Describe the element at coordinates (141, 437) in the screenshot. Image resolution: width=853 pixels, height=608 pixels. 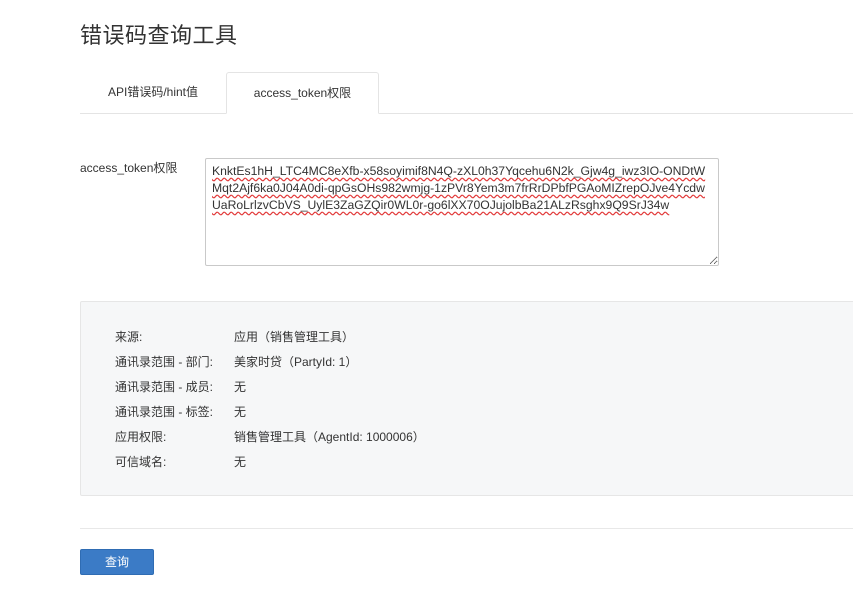
I see `result-key: 应用权限:` at that location.